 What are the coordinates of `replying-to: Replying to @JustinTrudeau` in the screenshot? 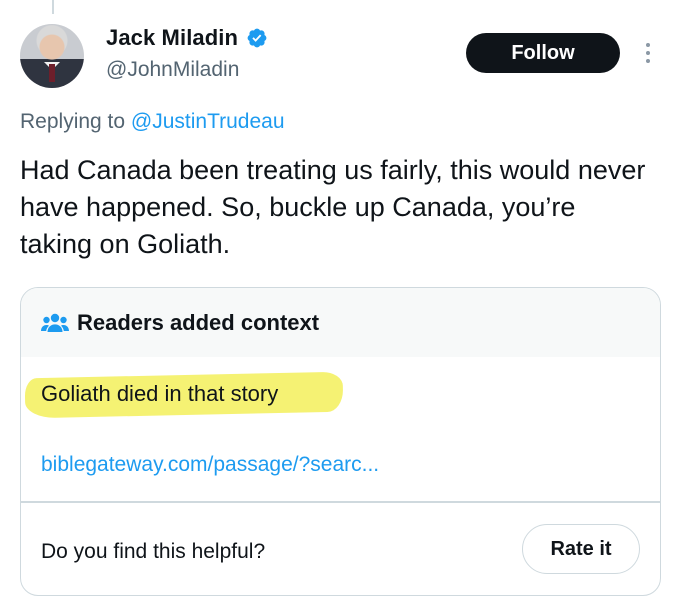 It's located at (152, 122).